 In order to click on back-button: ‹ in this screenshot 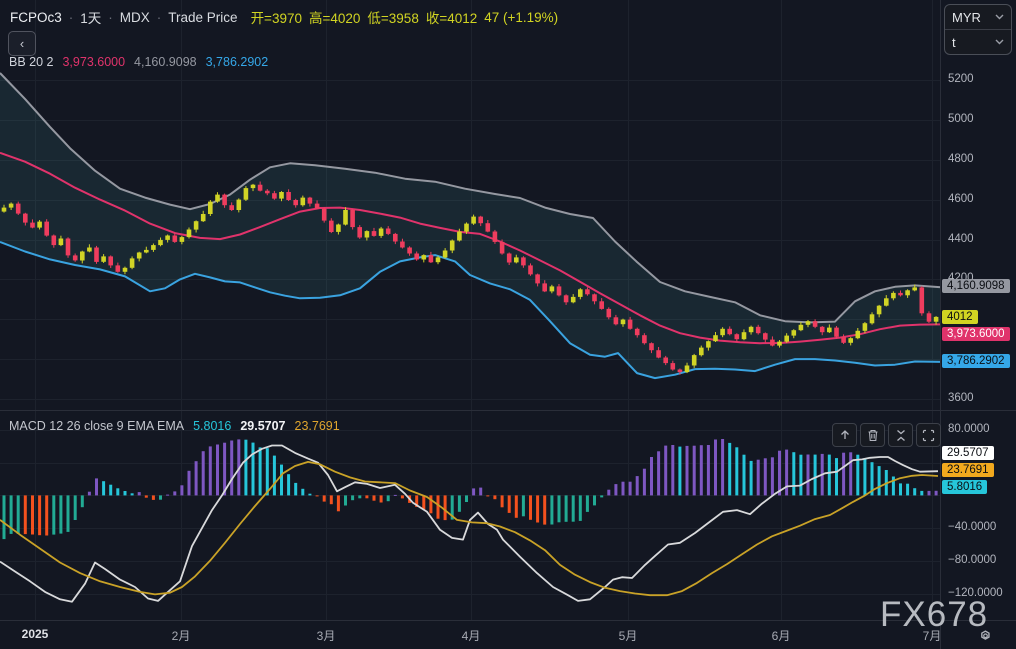, I will do `click(22, 43)`.